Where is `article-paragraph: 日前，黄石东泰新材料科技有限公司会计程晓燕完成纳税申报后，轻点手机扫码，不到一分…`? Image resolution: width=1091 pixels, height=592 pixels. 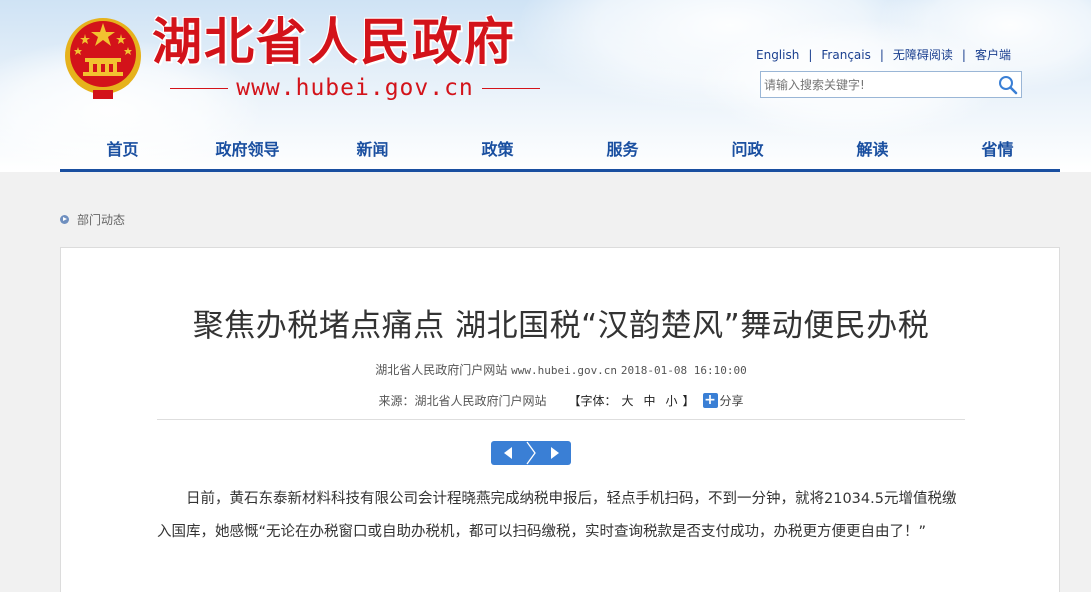 article-paragraph: 日前，黄石东泰新材料科技有限公司会计程晓燕完成纳税申报后，轻点手机扫码，不到一分… is located at coordinates (557, 515).